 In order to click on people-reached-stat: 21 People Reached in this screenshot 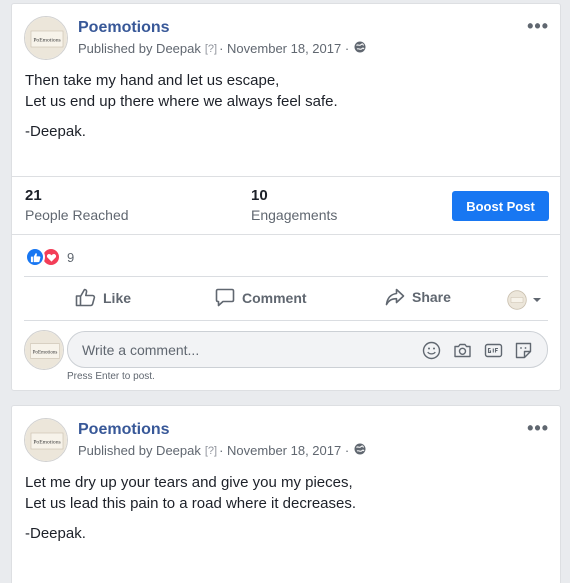, I will do `click(77, 205)`.